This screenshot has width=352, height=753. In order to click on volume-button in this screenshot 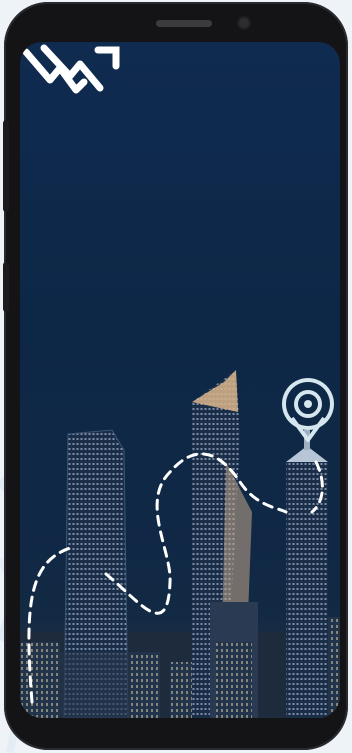, I will do `click(6, 166)`.